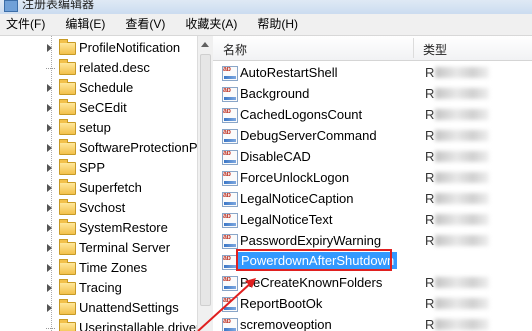 The width and height of the screenshot is (532, 331). I want to click on tree-item-label: related.desc, so click(114, 67).